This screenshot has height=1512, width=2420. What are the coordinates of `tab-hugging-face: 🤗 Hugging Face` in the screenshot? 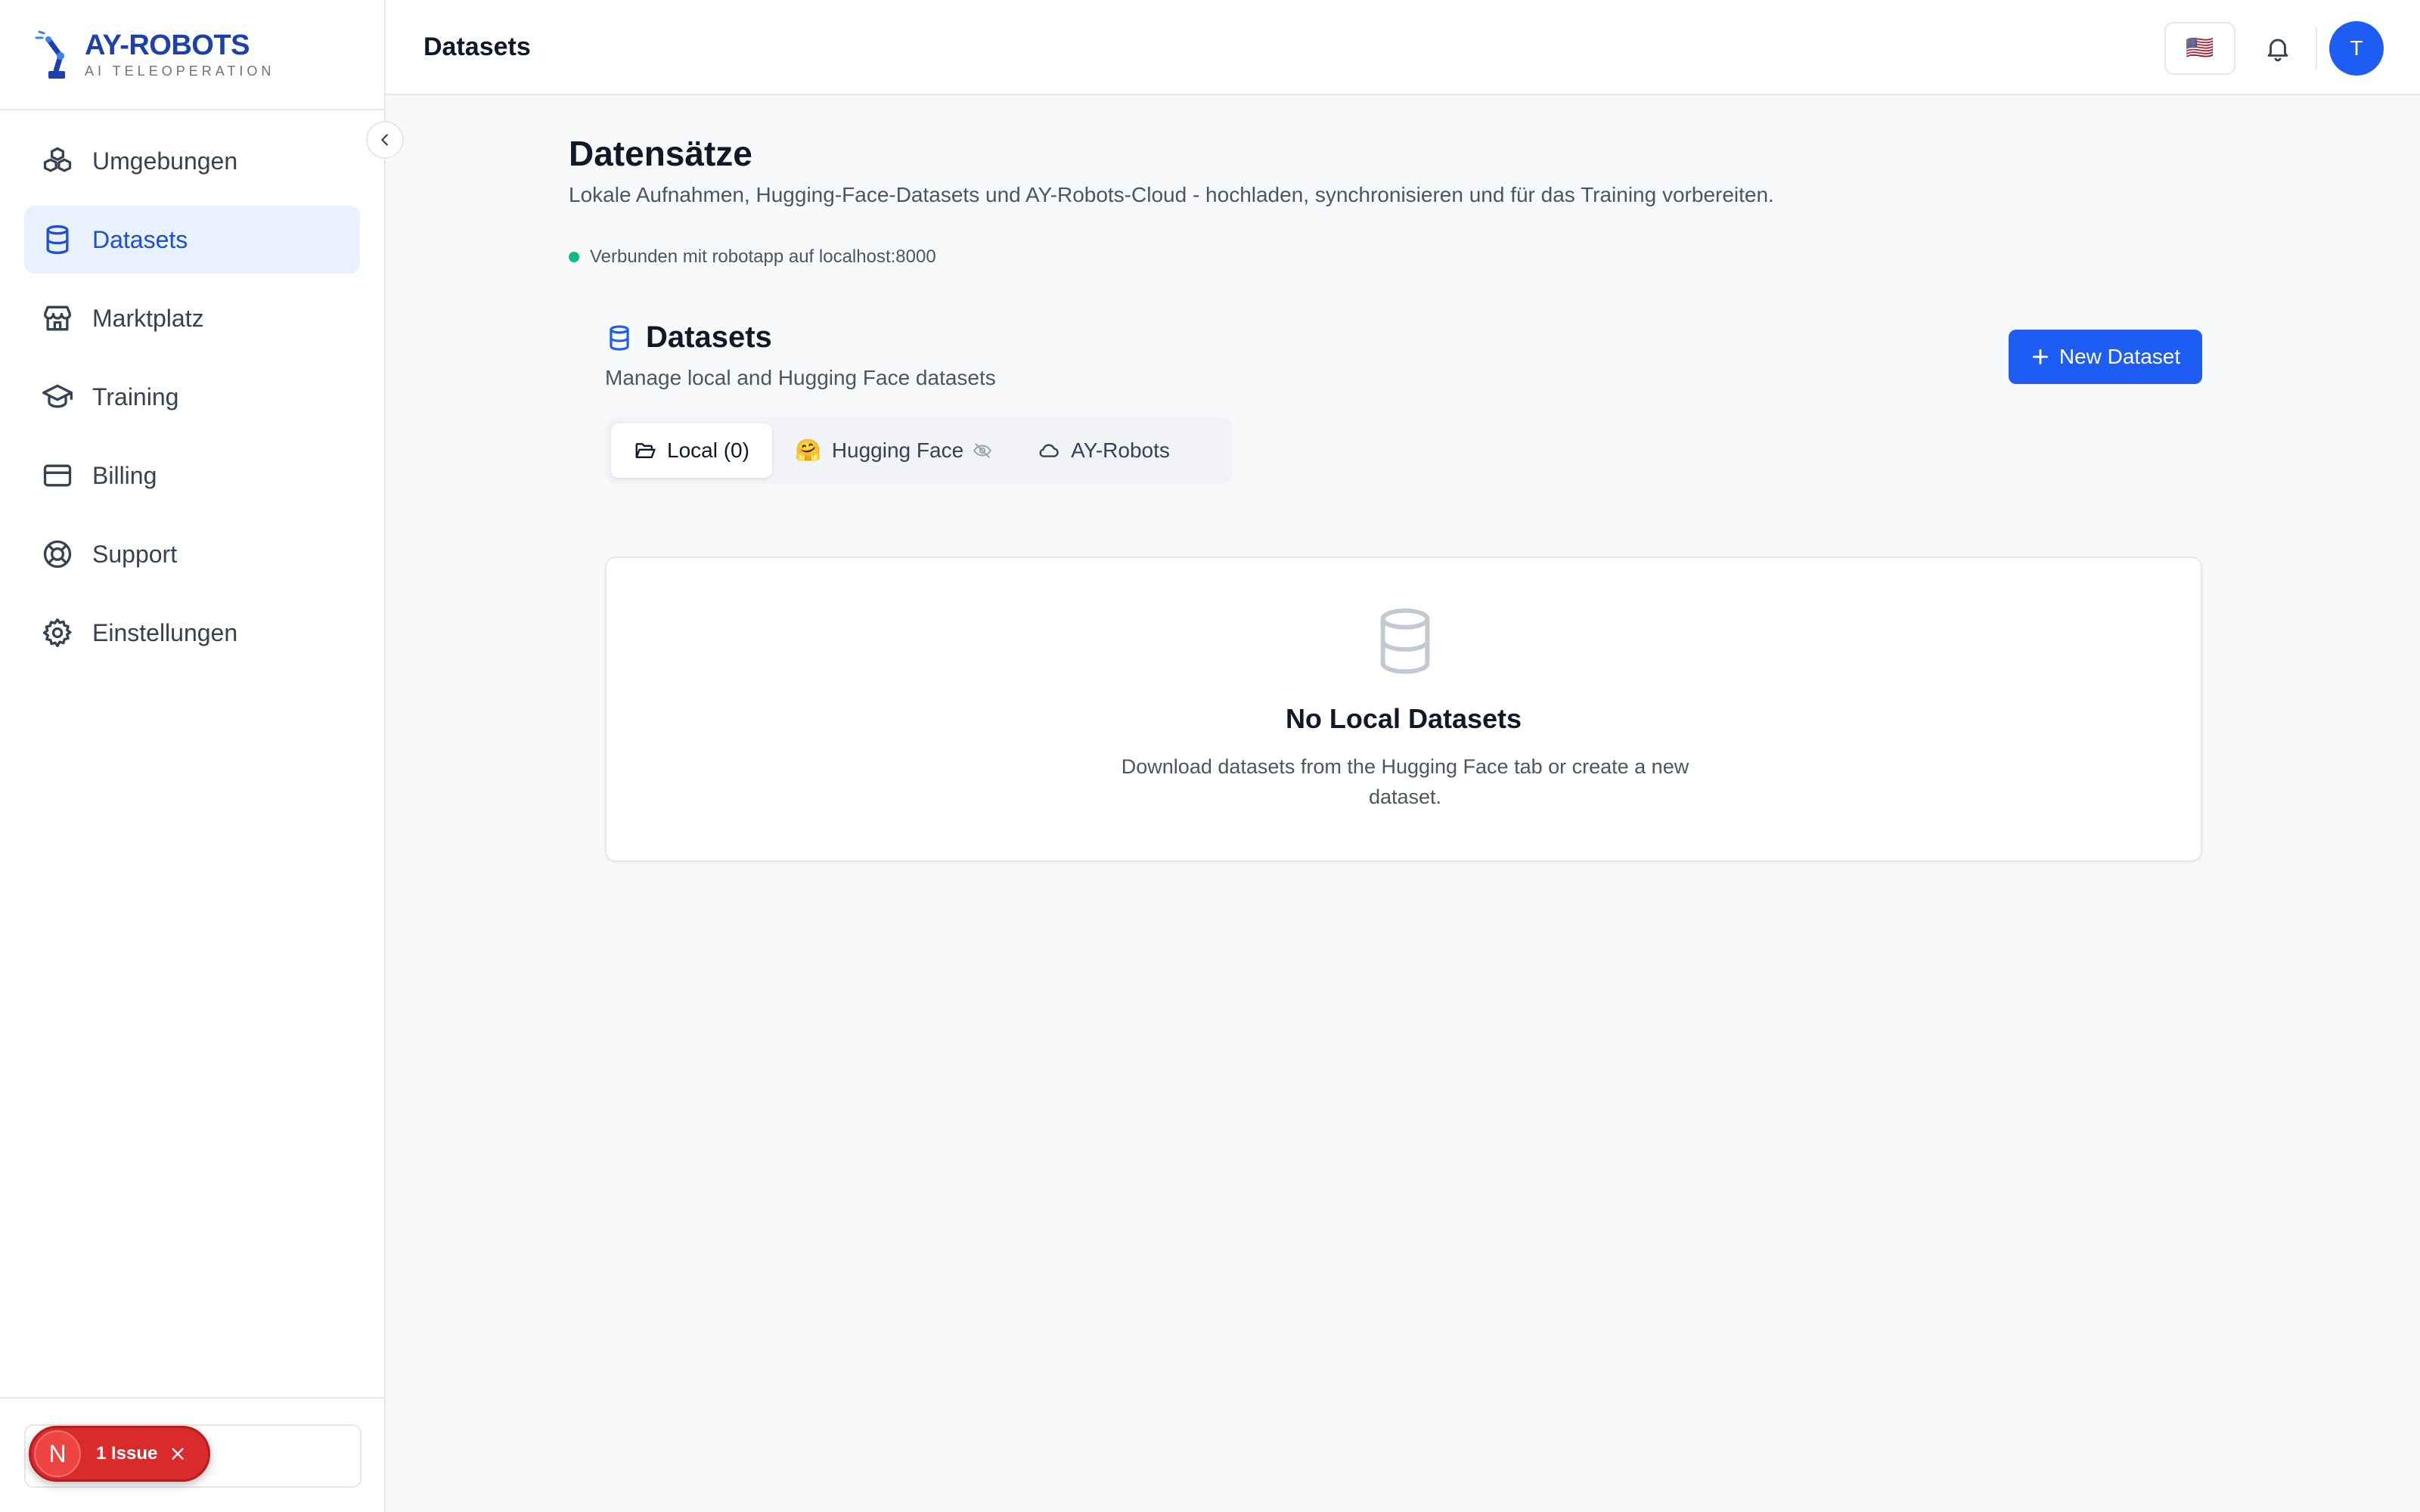 It's located at (893, 450).